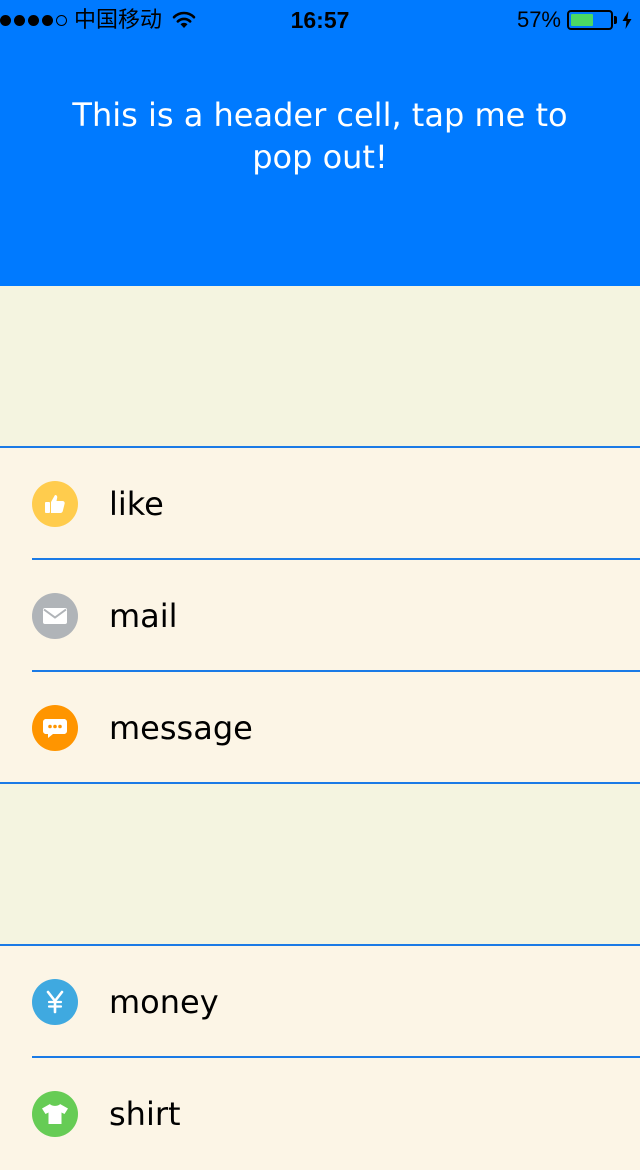 This screenshot has height=1170, width=640. What do you see at coordinates (627, 20) in the screenshot?
I see `charging-bolt-icon` at bounding box center [627, 20].